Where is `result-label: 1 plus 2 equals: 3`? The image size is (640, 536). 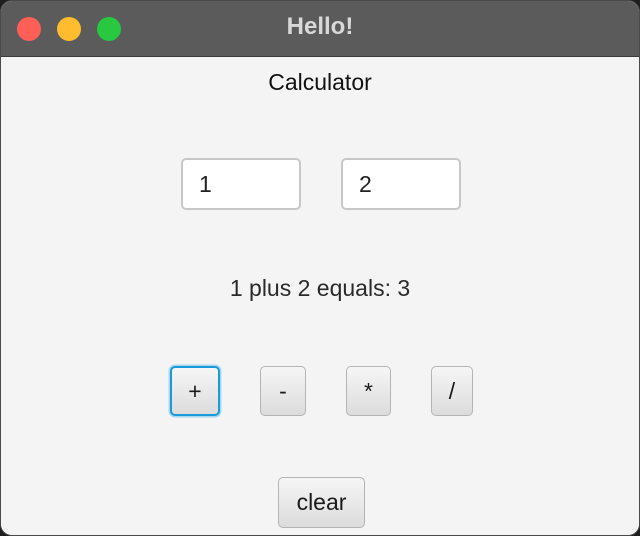
result-label: 1 plus 2 equals: 3 is located at coordinates (320, 288).